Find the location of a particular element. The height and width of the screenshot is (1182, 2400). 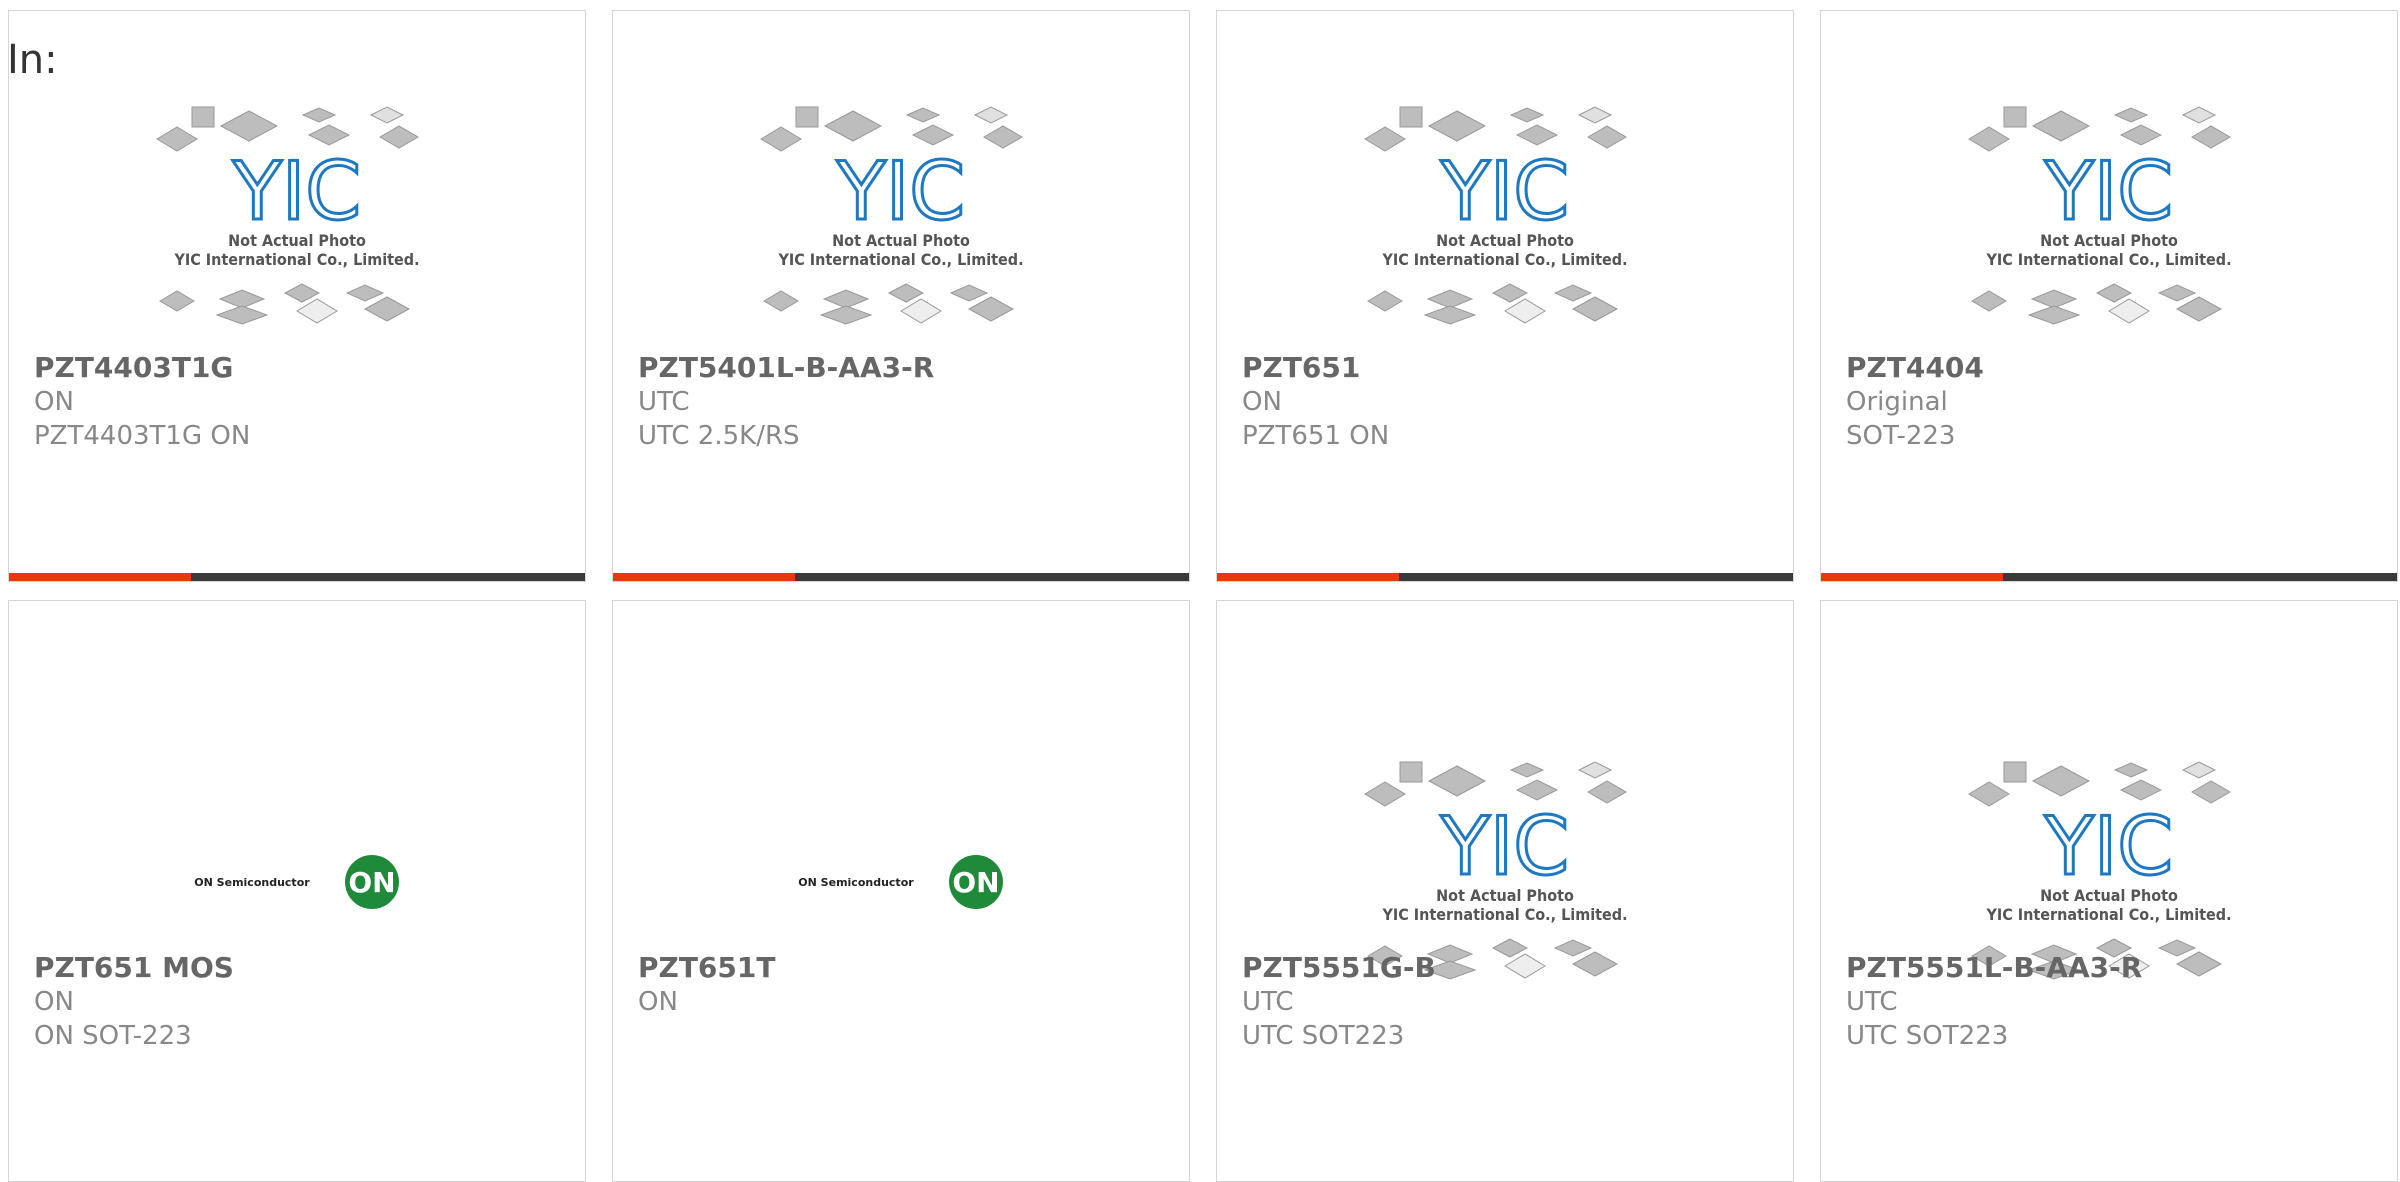

product-name: PZT4404 is located at coordinates (2111, 368).